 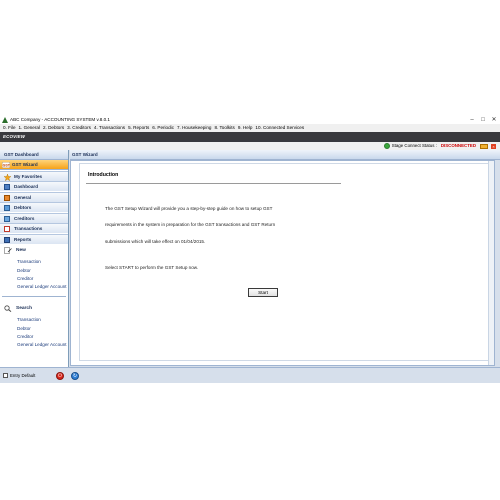 What do you see at coordinates (458, 145) in the screenshot?
I see `connect-status-value: DISCONNECTED` at bounding box center [458, 145].